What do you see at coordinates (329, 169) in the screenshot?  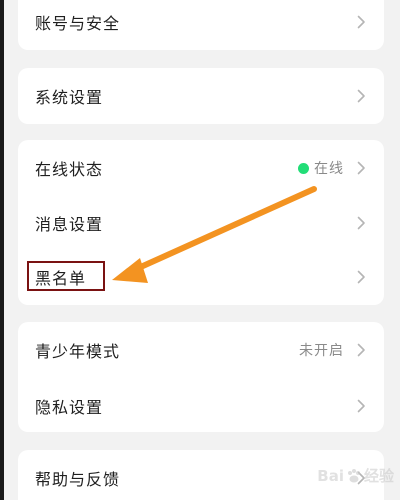 I see `online-status-text: 在线` at bounding box center [329, 169].